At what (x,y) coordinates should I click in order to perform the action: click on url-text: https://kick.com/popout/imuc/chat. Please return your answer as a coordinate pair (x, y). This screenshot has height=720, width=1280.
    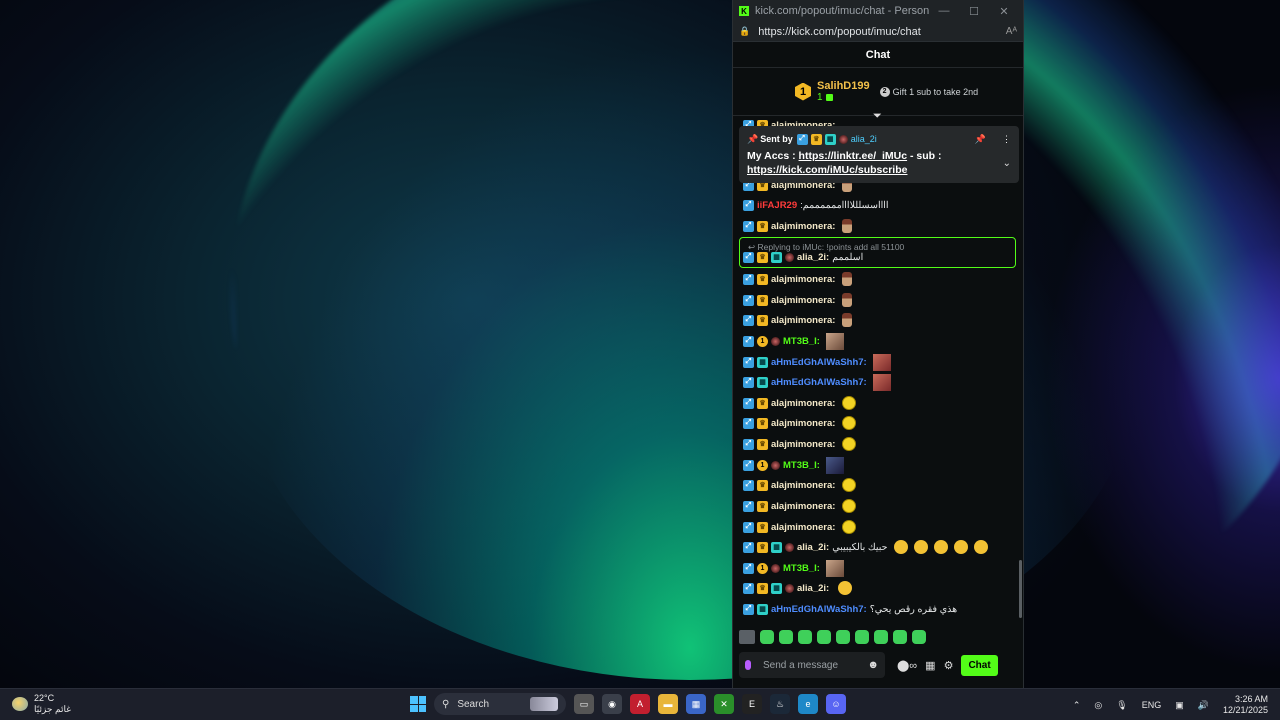
    Looking at the image, I should click on (882, 32).